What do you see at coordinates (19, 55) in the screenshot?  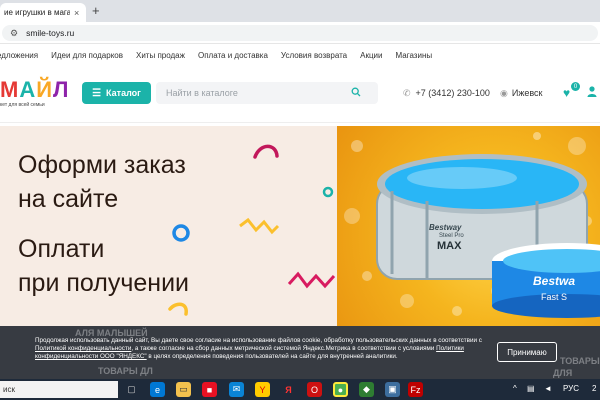 I see `top-link-offers: едложения` at bounding box center [19, 55].